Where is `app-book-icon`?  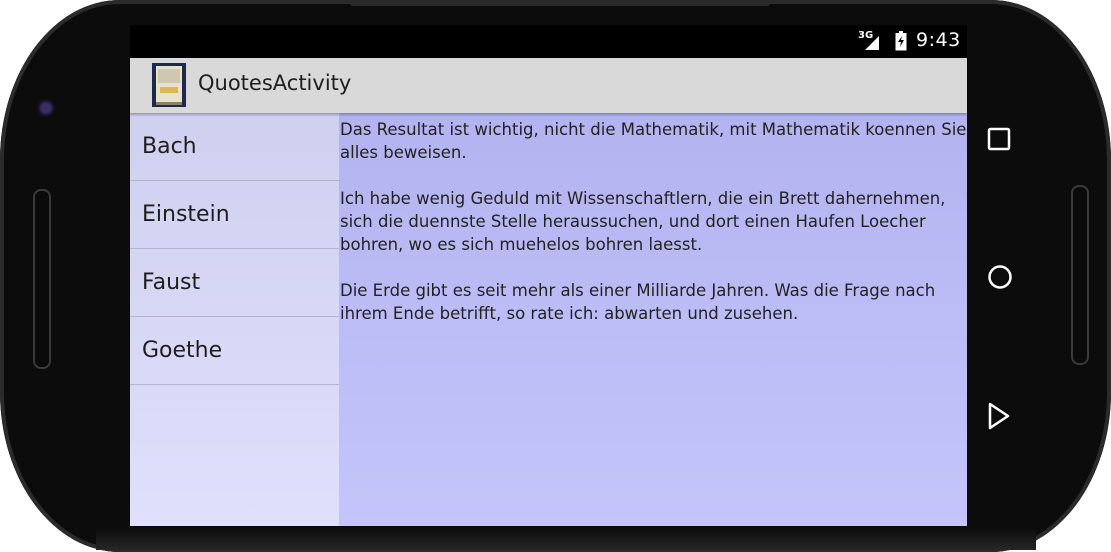 app-book-icon is located at coordinates (169, 85).